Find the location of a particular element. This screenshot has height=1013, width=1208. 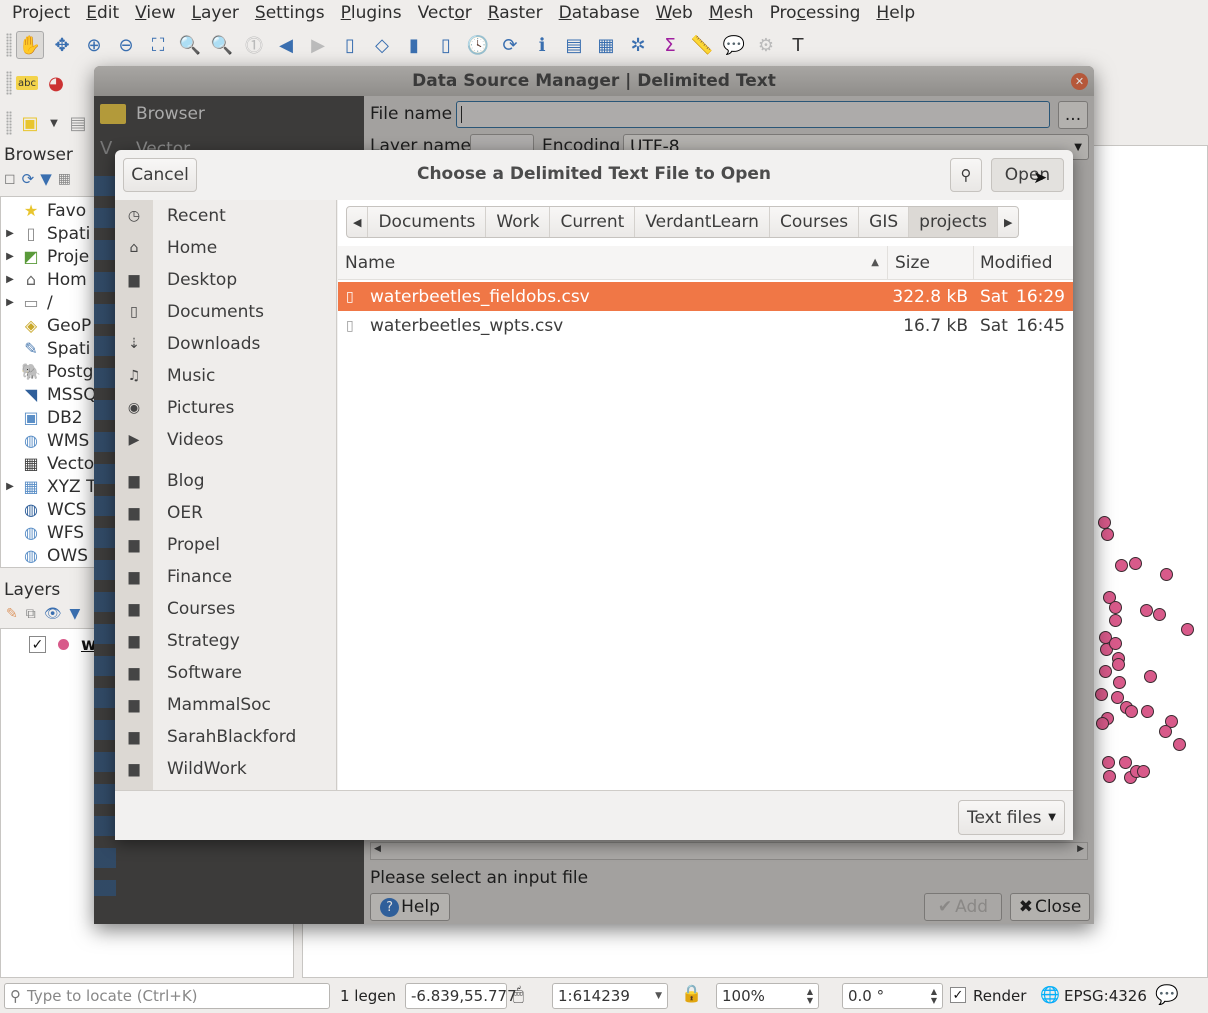

path-scroll-right-icon: ▶ is located at coordinates (1008, 222).